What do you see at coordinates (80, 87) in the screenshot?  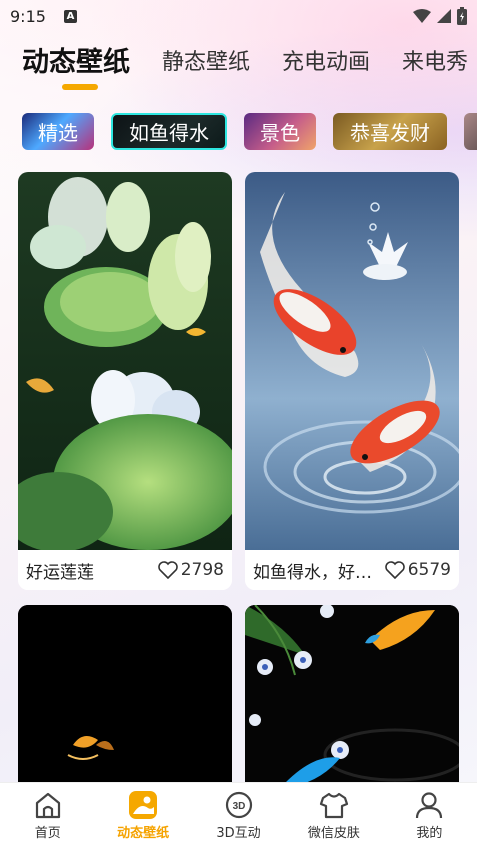 I see `active-tab-indicator` at bounding box center [80, 87].